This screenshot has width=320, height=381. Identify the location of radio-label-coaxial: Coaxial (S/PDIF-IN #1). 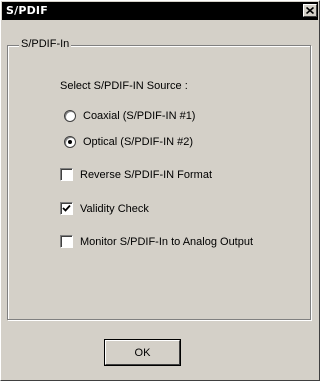
(139, 116).